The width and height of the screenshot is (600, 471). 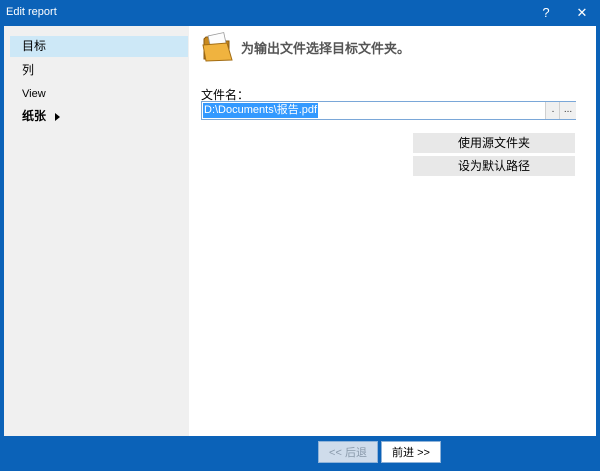 What do you see at coordinates (411, 452) in the screenshot?
I see `next-button: 前进 >>` at bounding box center [411, 452].